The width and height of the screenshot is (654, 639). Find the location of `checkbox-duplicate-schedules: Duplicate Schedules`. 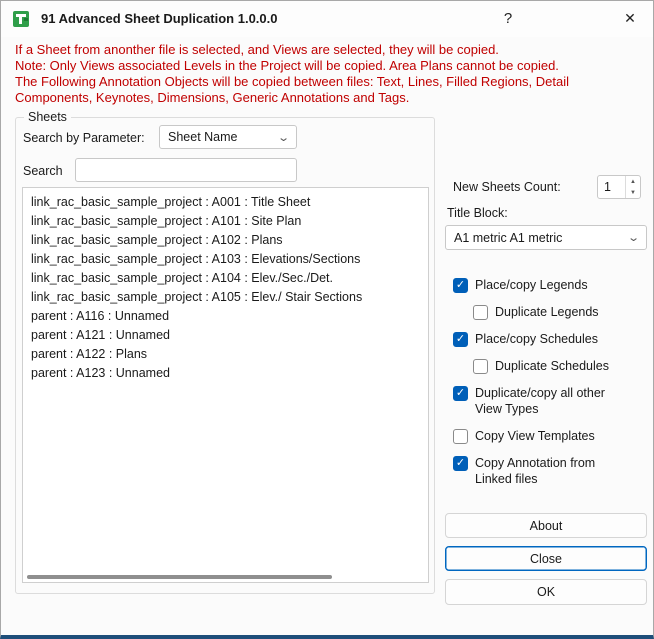

checkbox-duplicate-schedules: Duplicate Schedules is located at coordinates (561, 366).